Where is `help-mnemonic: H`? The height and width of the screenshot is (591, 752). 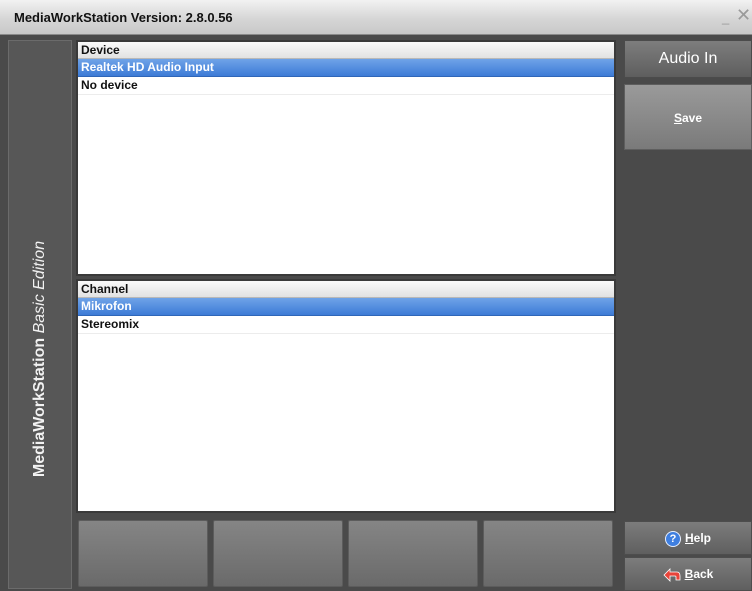 help-mnemonic: H is located at coordinates (689, 538).